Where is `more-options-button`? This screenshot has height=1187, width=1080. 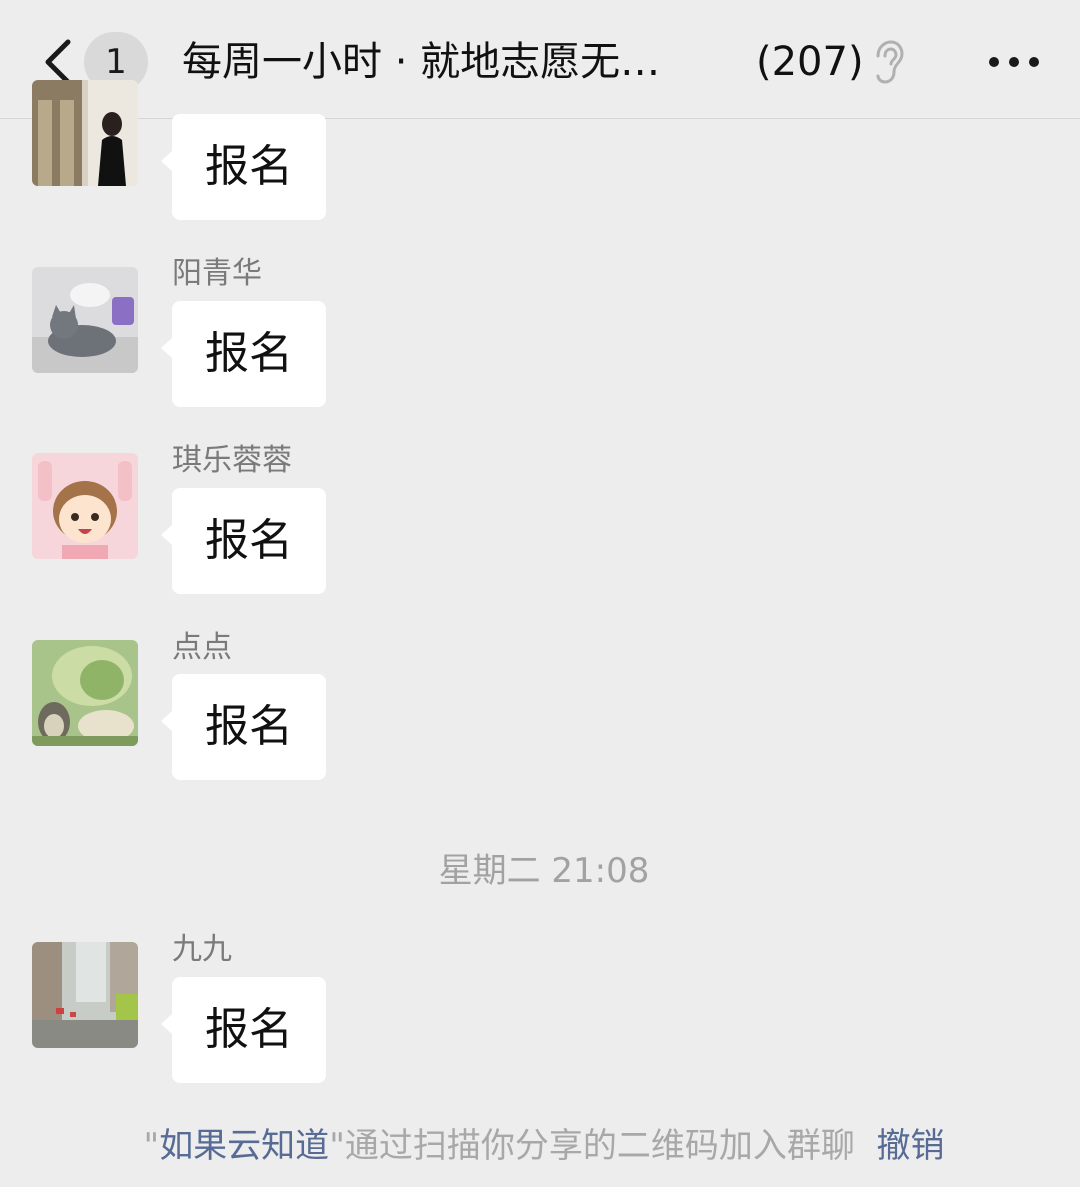 more-options-button is located at coordinates (1014, 62).